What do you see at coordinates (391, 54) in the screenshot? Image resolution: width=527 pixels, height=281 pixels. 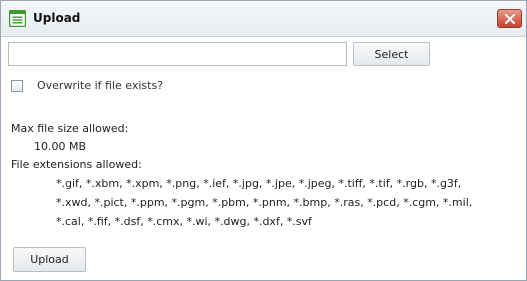 I see `select-button: Select` at bounding box center [391, 54].